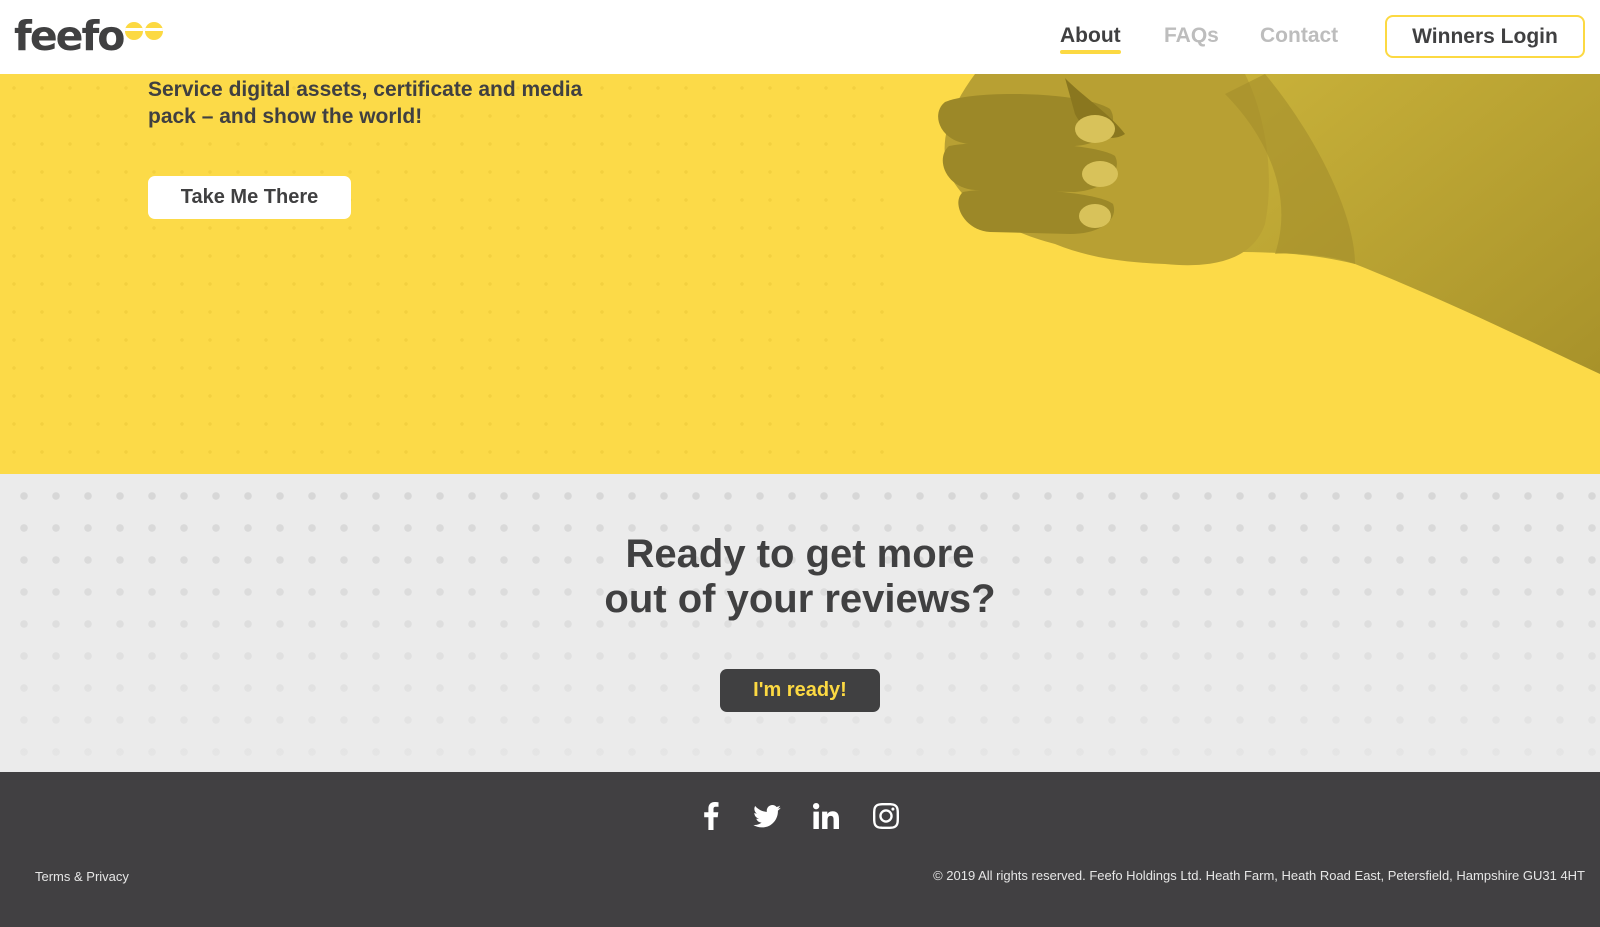 The image size is (1600, 927). What do you see at coordinates (800, 599) in the screenshot?
I see `cta-heading-line2: out of your reviews?` at bounding box center [800, 599].